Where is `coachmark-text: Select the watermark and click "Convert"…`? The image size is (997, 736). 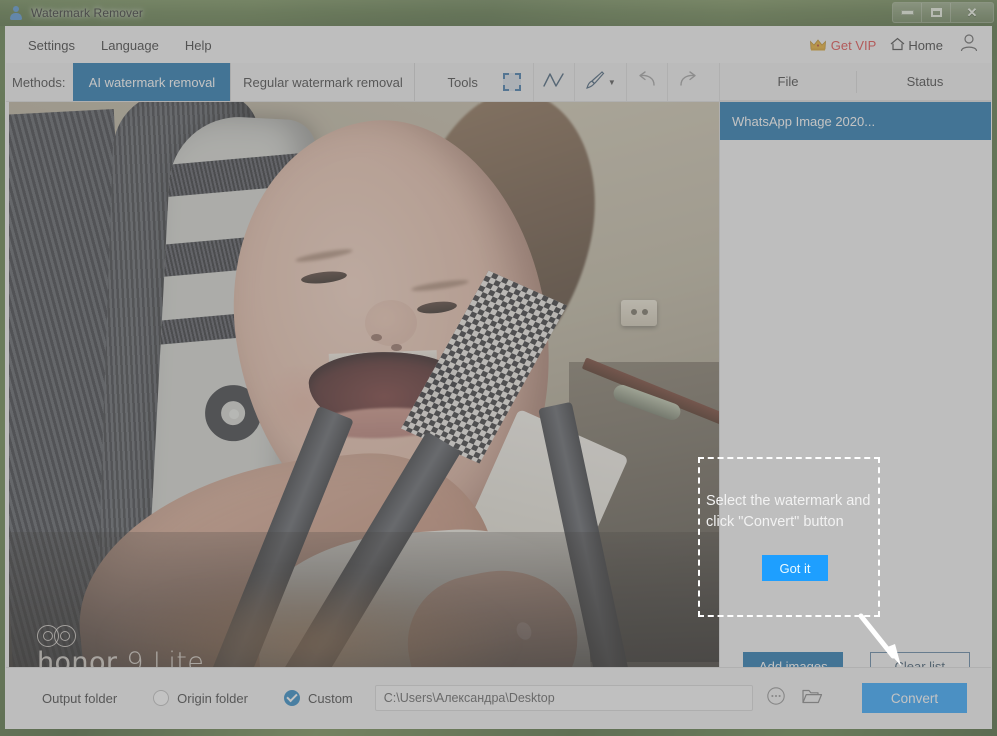
coachmark-text: Select the watermark and click "Convert"… is located at coordinates (788, 511).